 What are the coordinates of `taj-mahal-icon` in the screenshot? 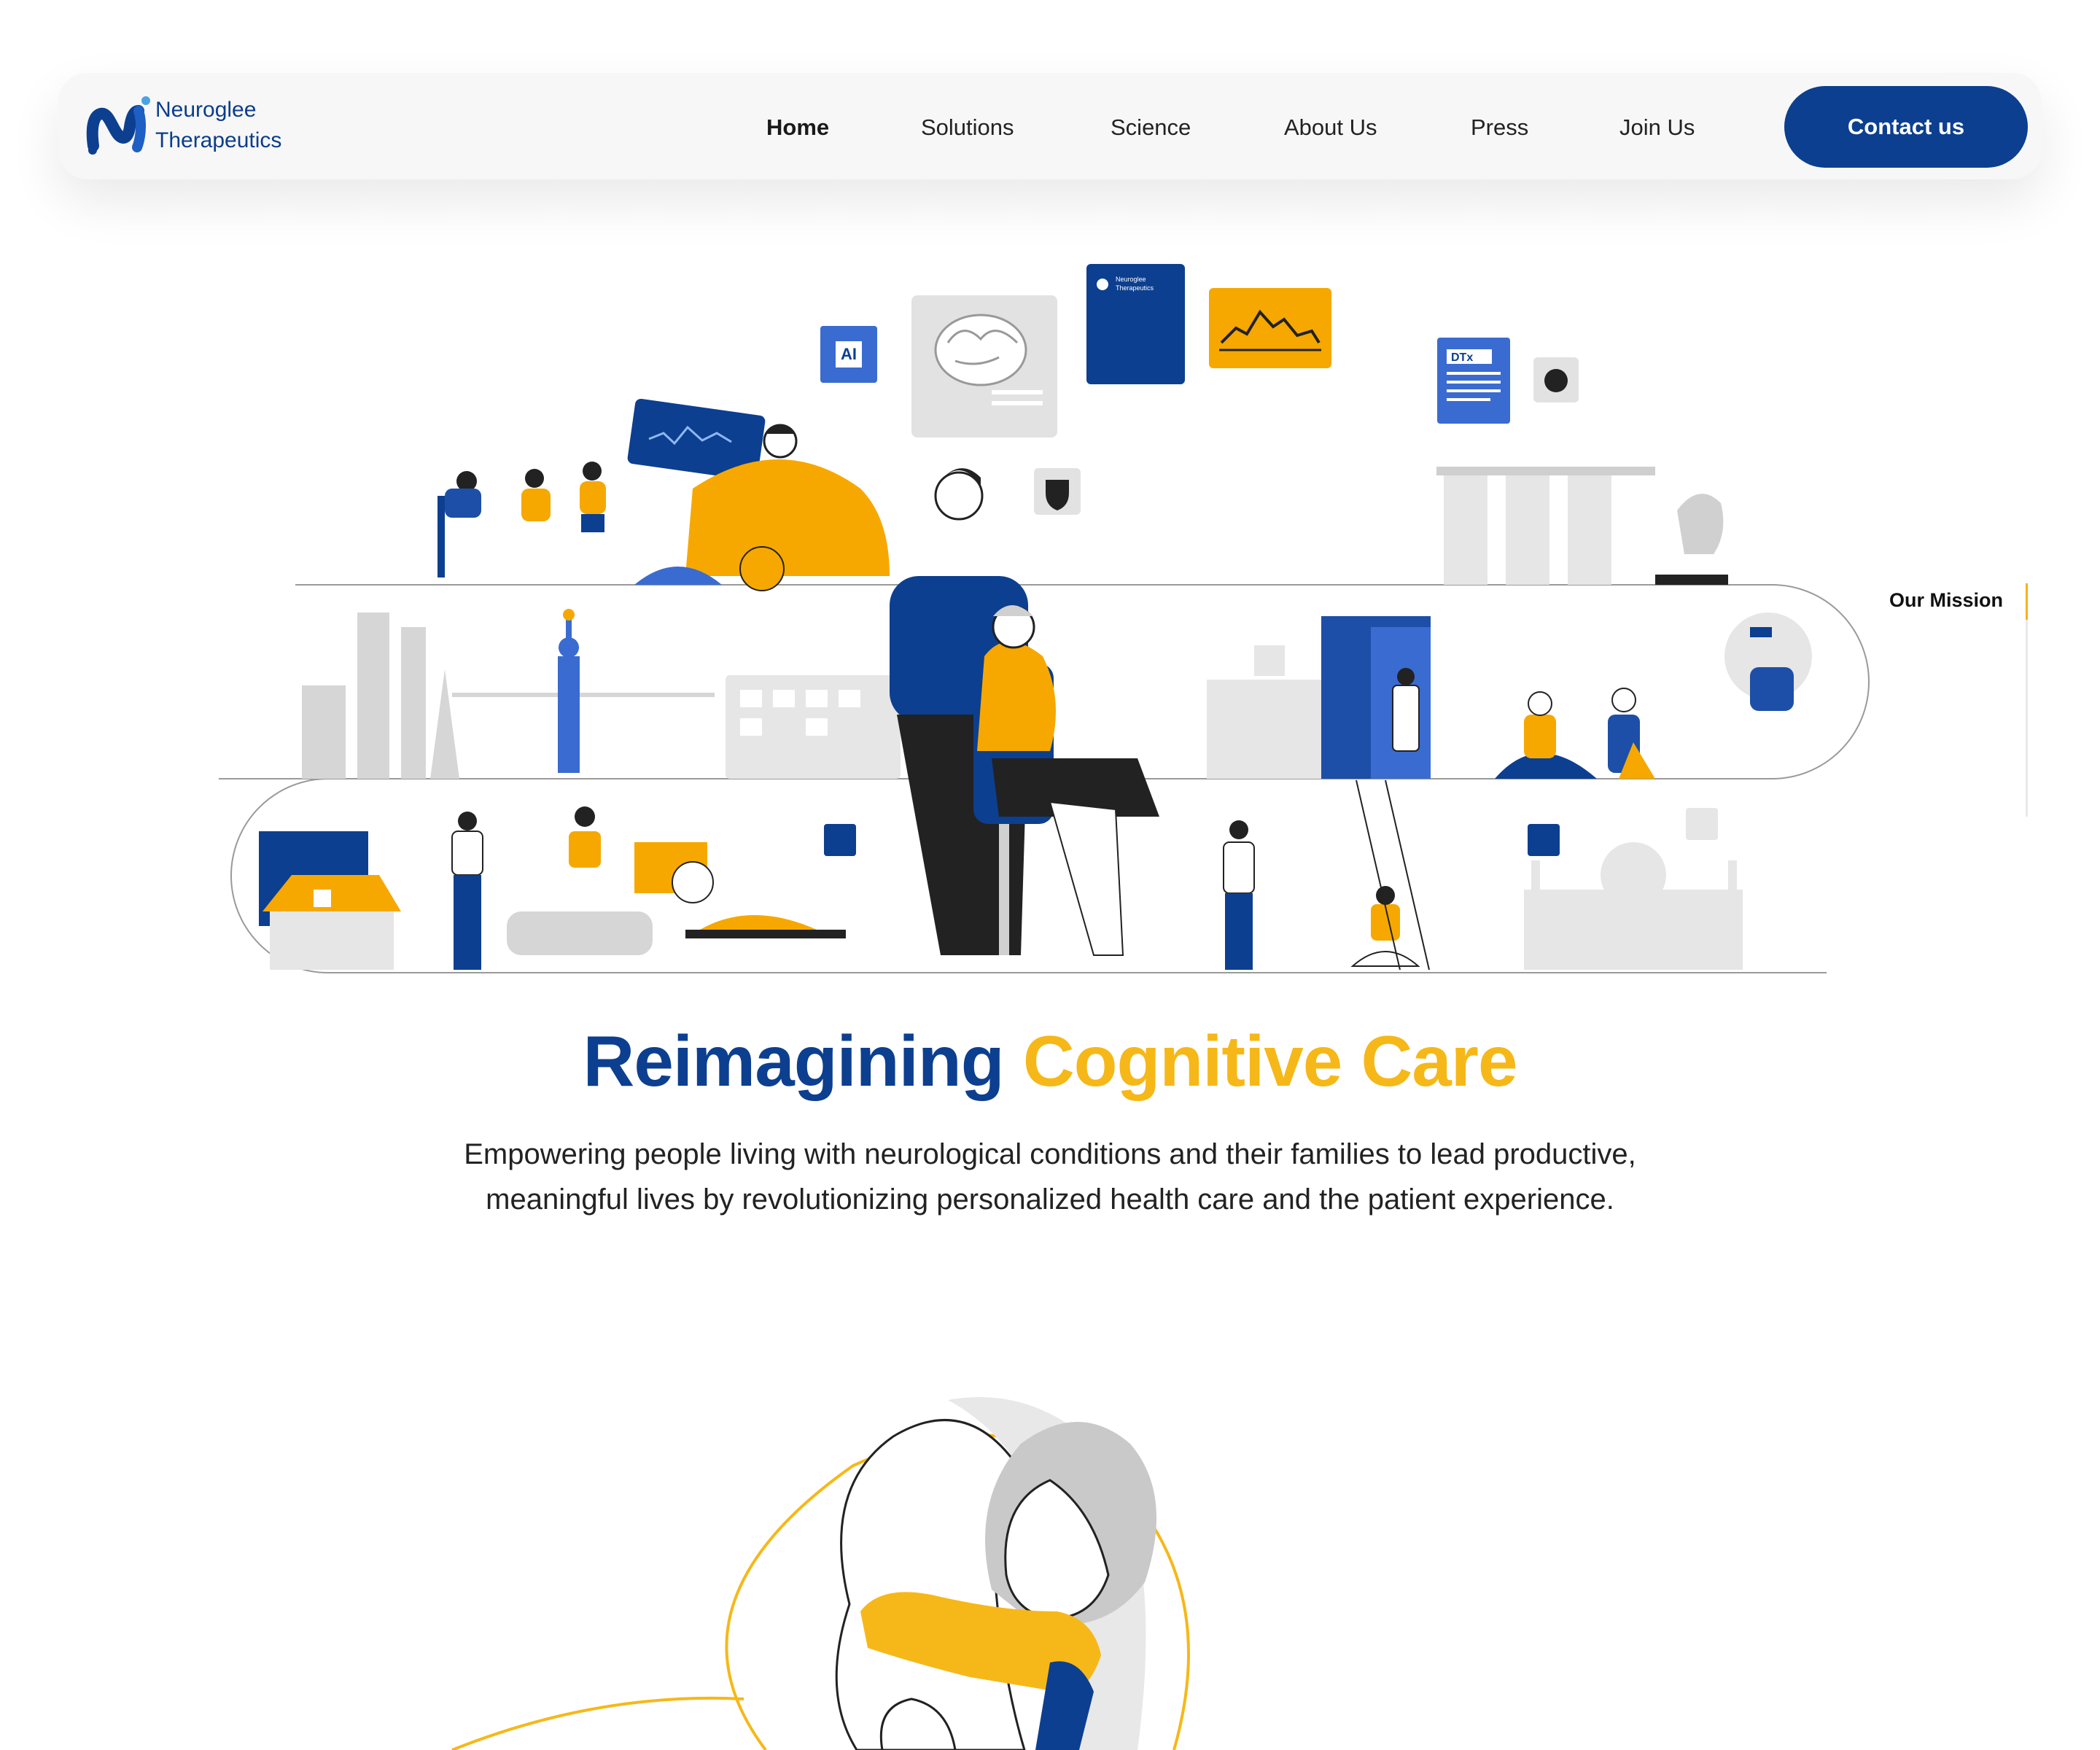 It's located at (1633, 906).